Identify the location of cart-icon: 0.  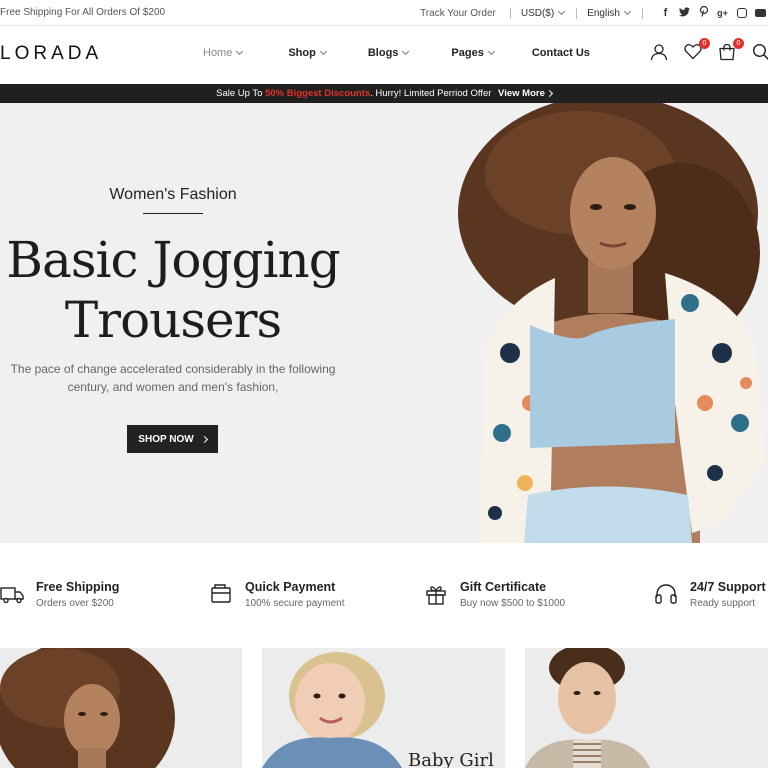
(731, 50).